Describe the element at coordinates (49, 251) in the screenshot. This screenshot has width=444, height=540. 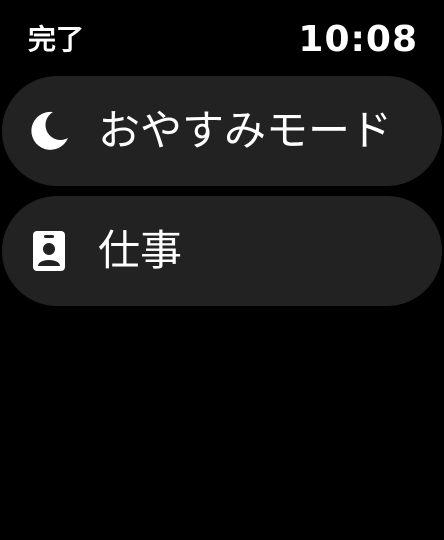
I see `id-badge-icon` at that location.